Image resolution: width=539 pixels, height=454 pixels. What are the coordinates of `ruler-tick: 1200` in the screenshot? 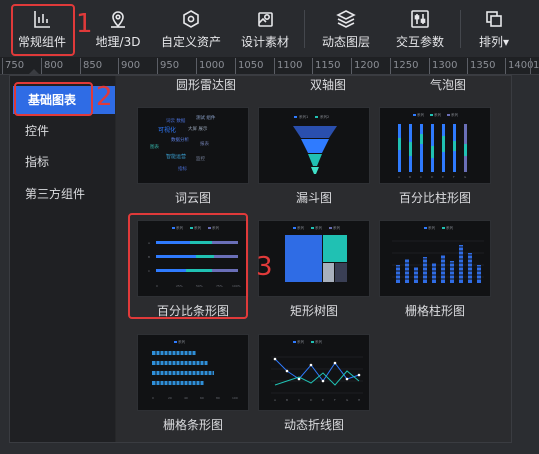 It's located at (365, 66).